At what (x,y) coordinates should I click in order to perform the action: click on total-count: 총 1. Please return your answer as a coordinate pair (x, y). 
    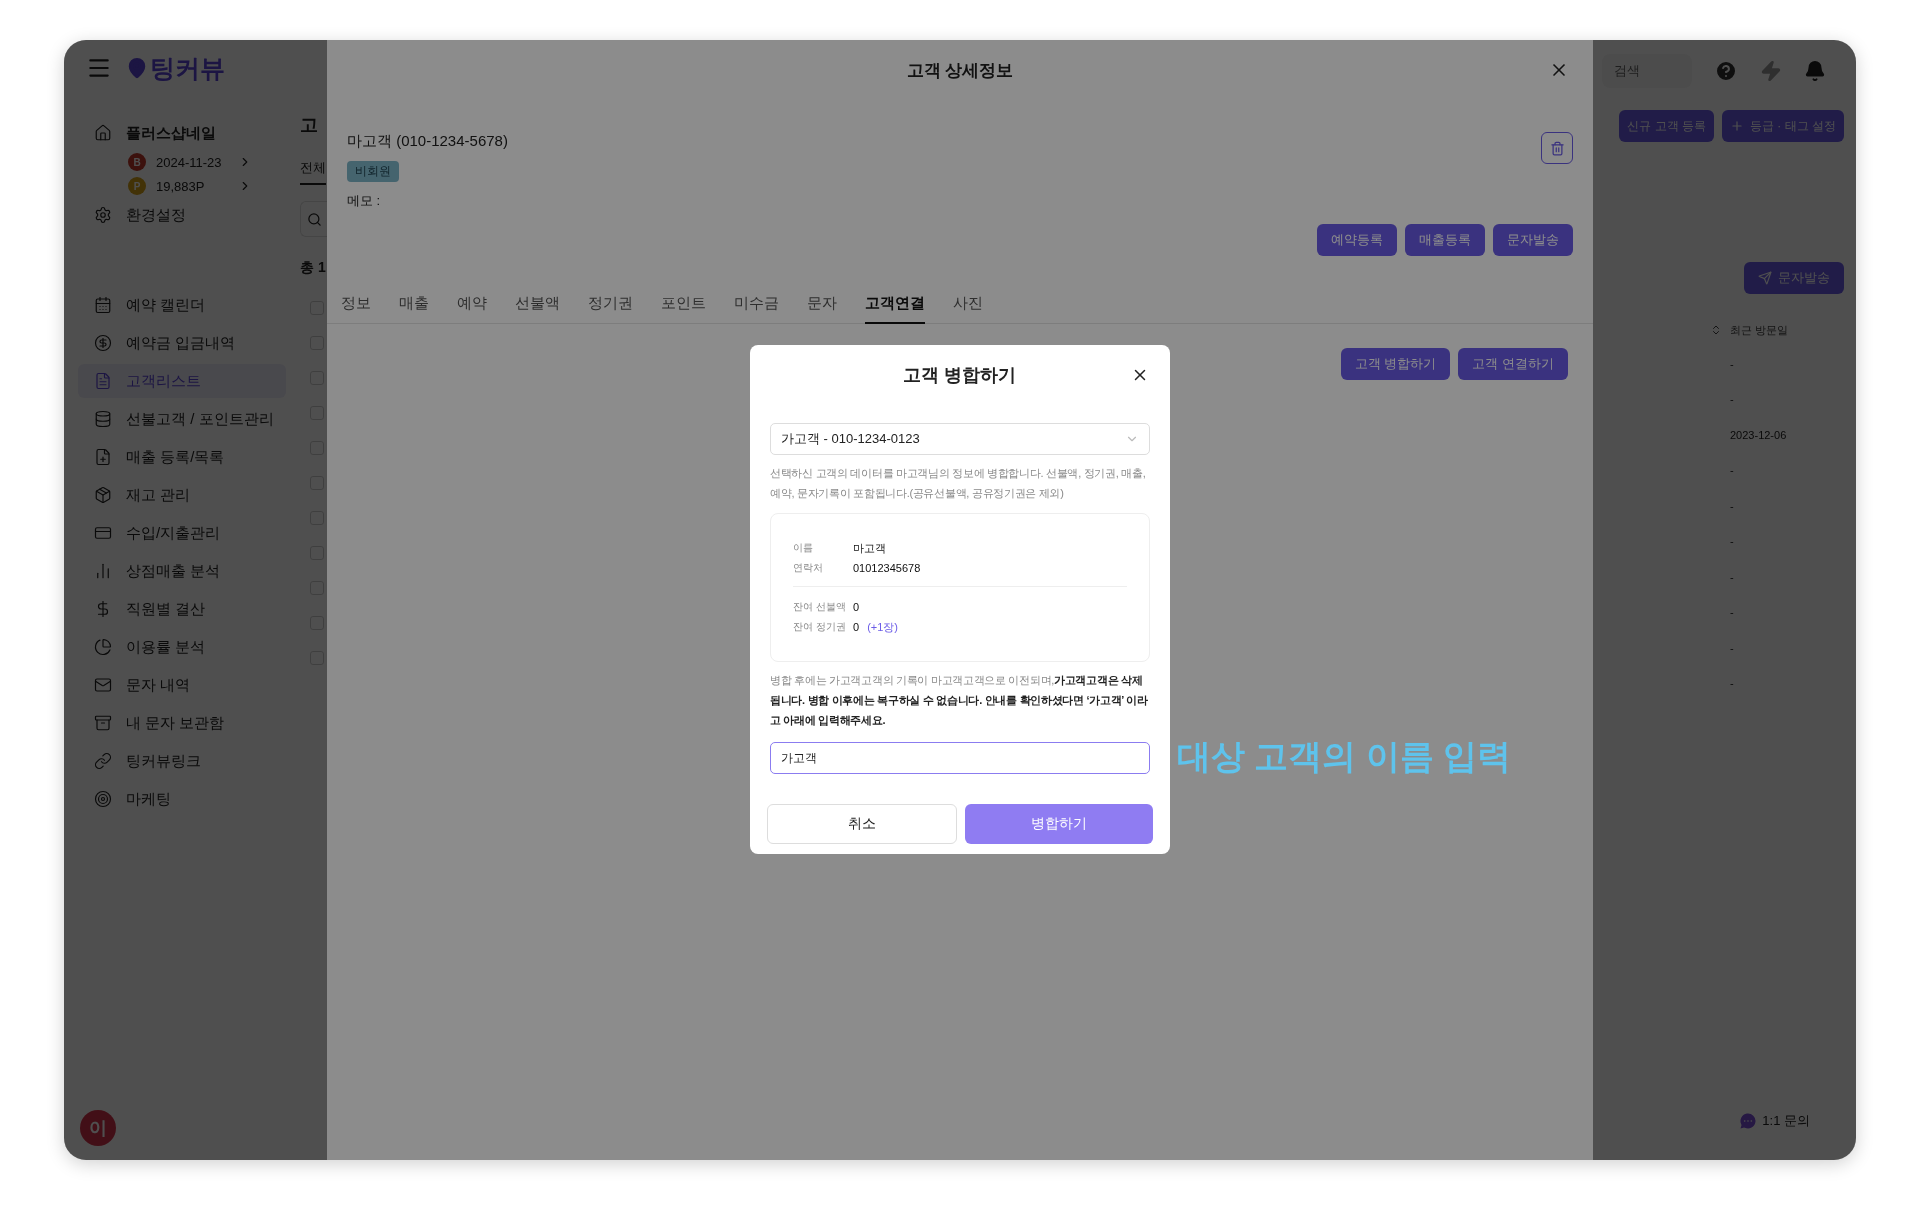
    Looking at the image, I should click on (313, 268).